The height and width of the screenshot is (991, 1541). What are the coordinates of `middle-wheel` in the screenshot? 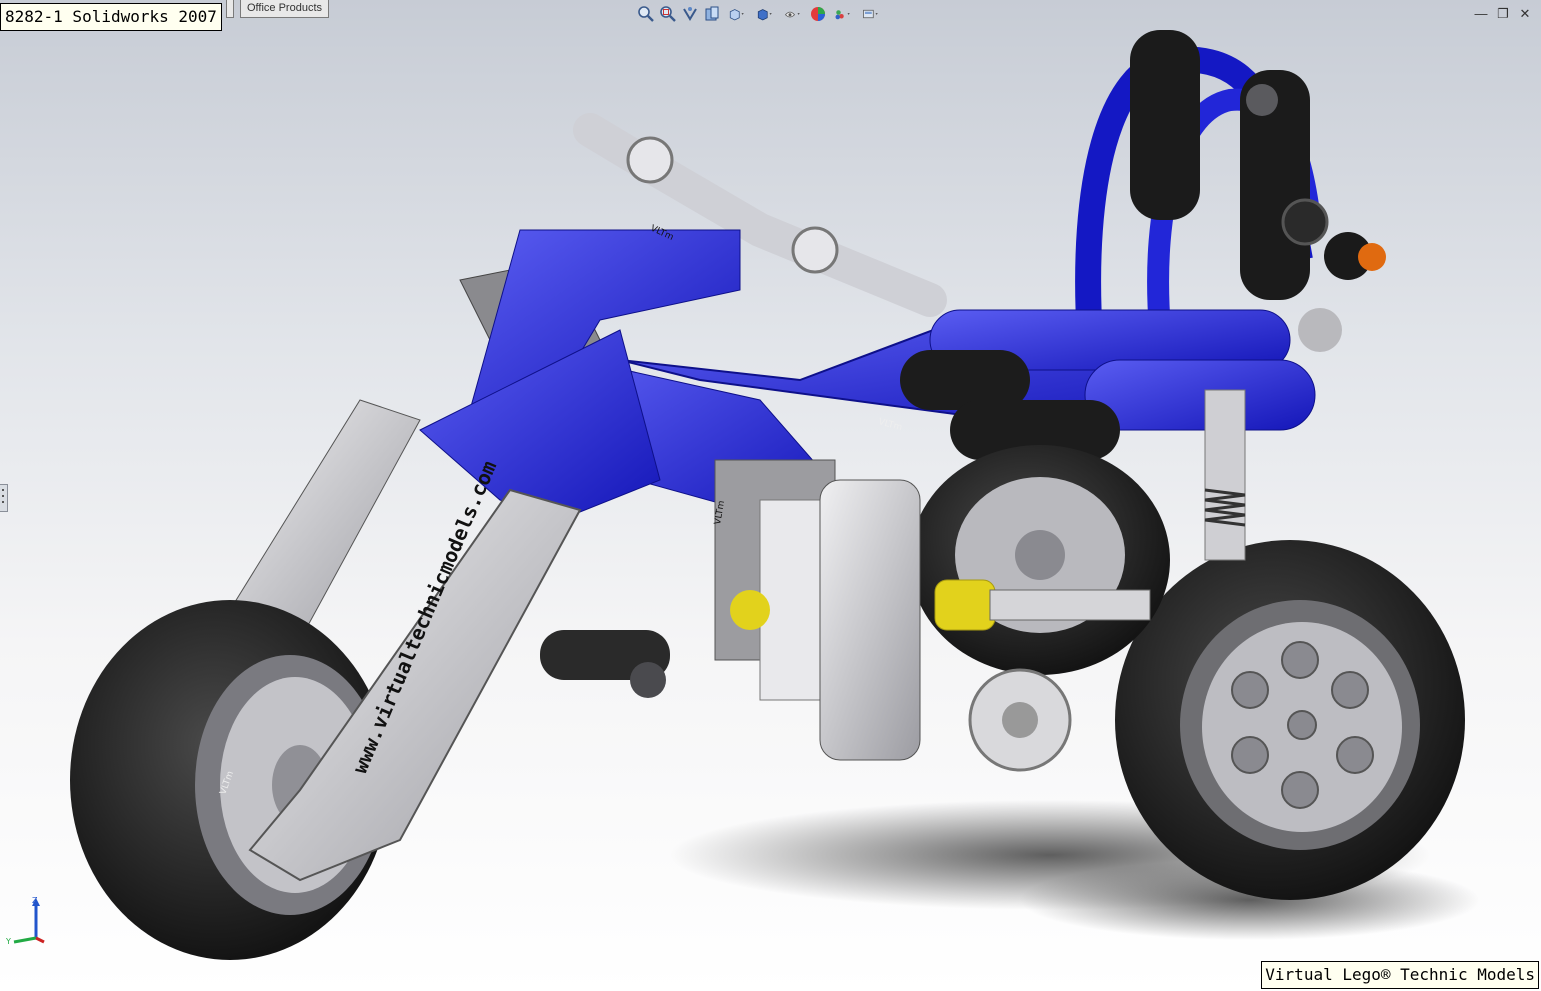 It's located at (1040, 560).